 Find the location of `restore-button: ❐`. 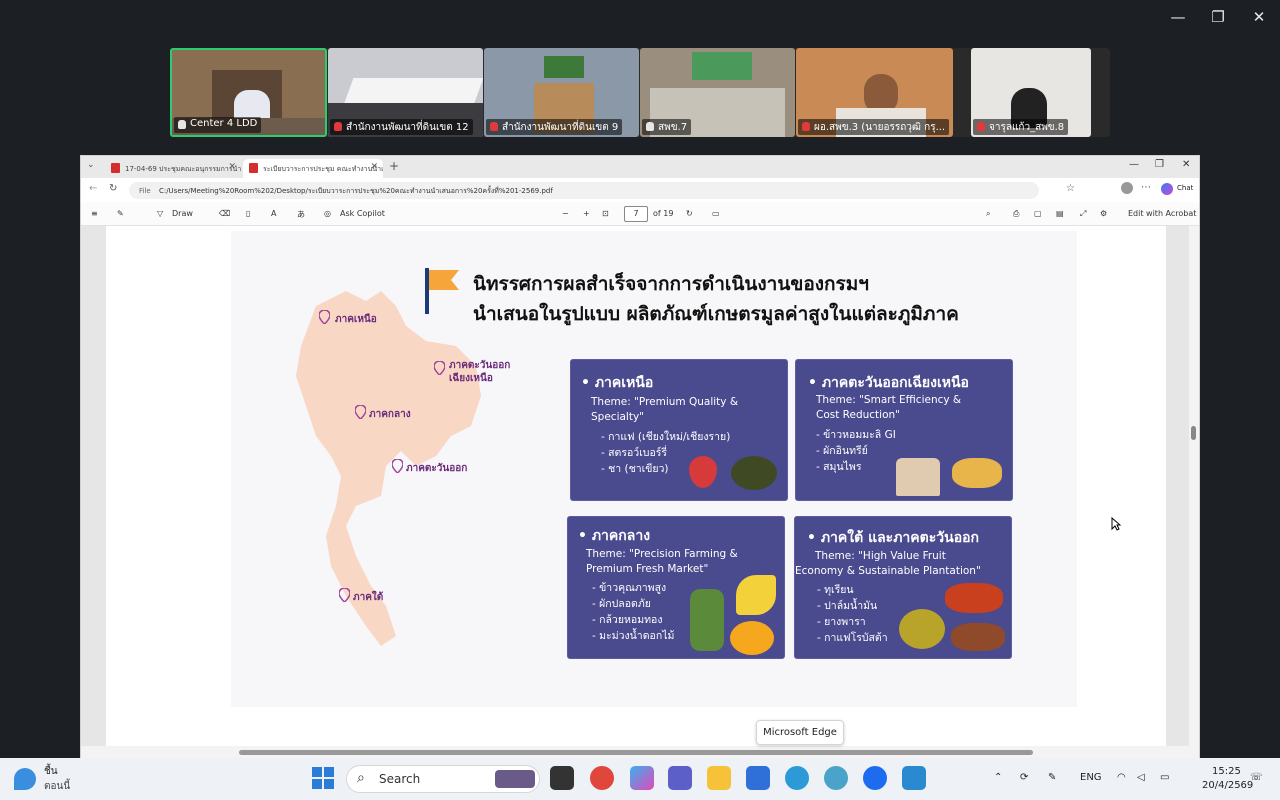

restore-button: ❐ is located at coordinates (1218, 17).